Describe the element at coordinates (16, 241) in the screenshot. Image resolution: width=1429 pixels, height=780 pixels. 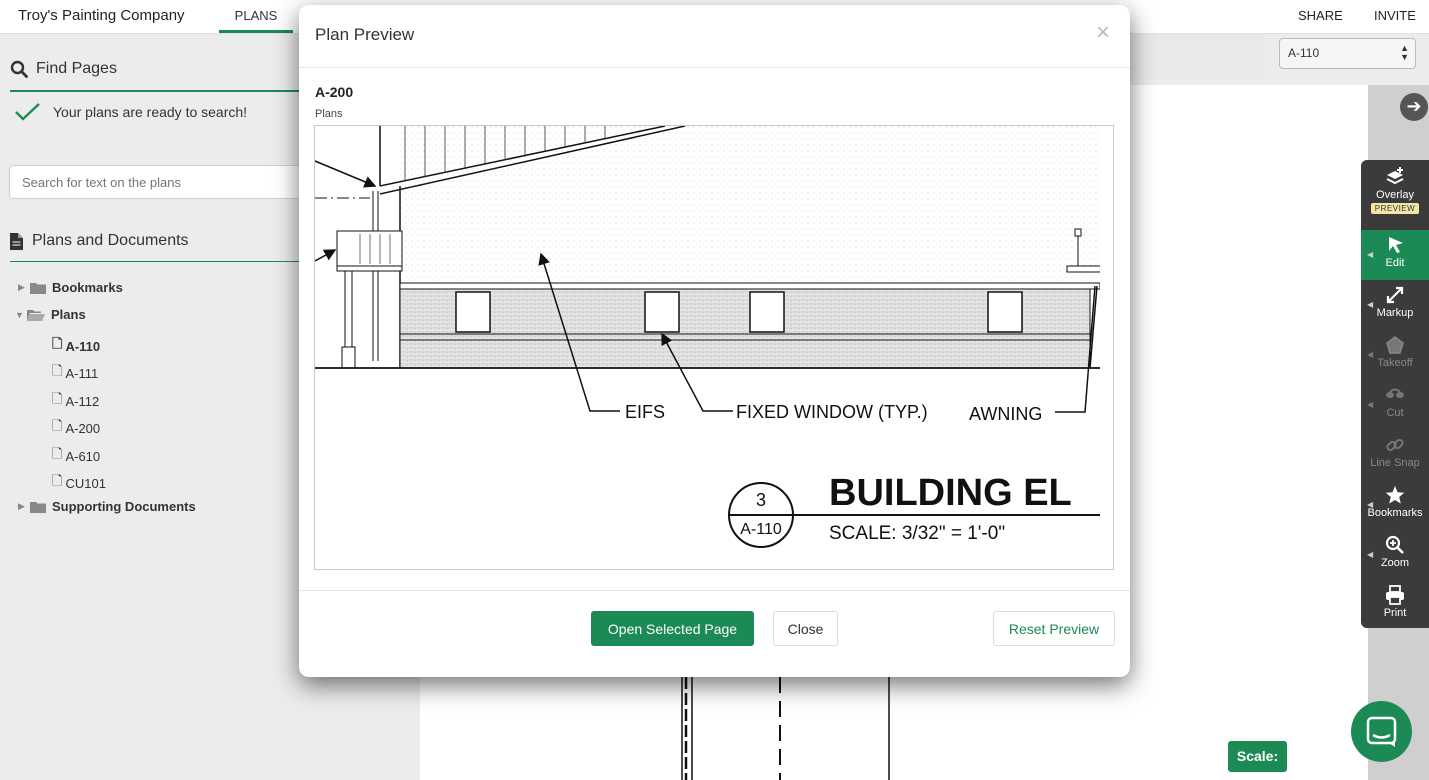
I see `document-icon` at that location.